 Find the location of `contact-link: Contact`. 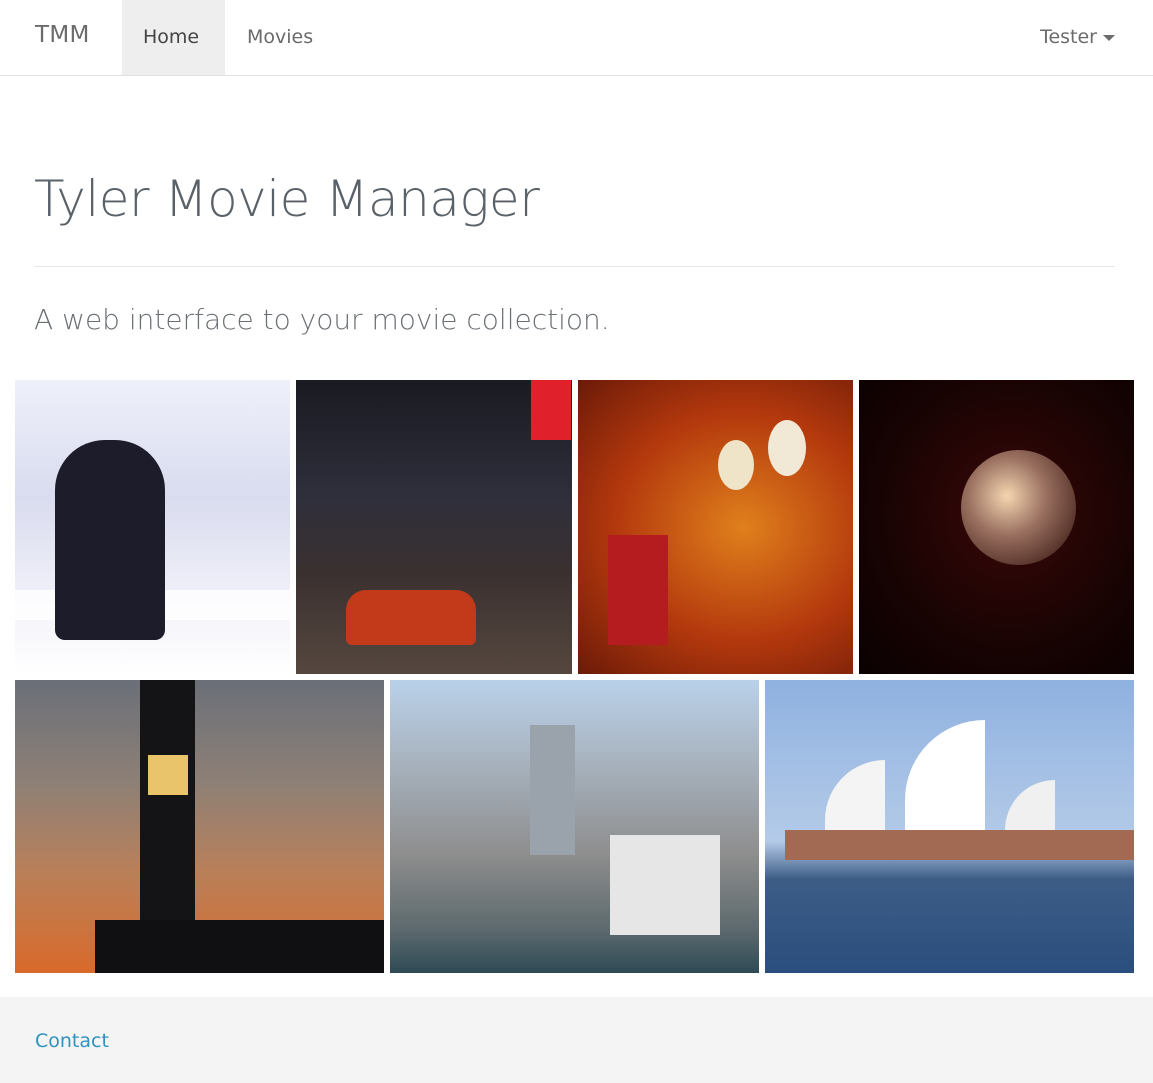

contact-link: Contact is located at coordinates (72, 1041).